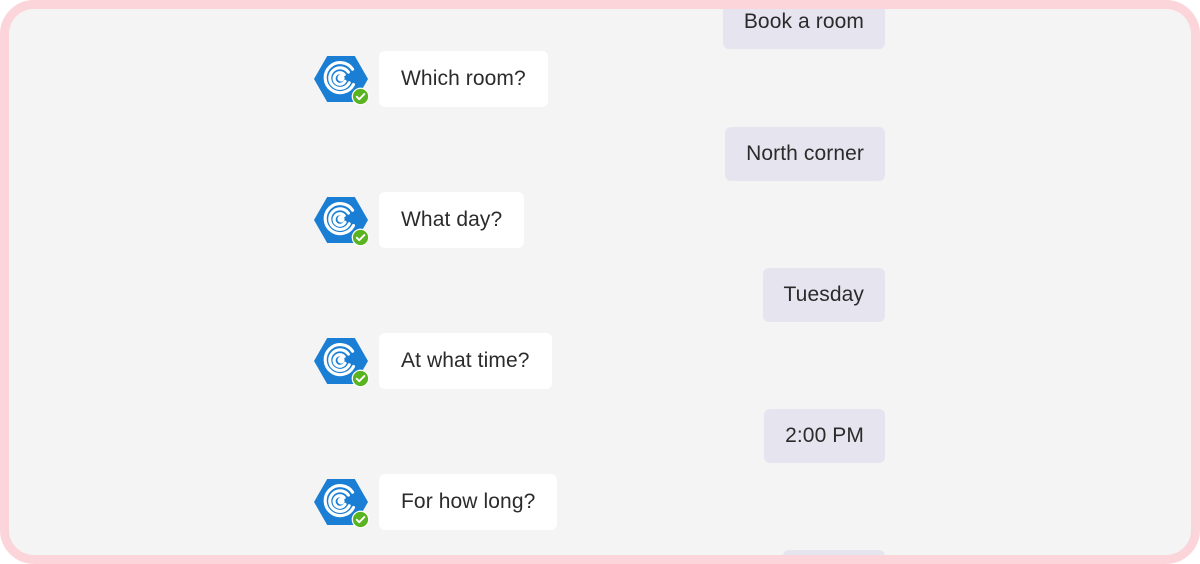  I want to click on user-message-bubble: Book a room, so click(803, 29).